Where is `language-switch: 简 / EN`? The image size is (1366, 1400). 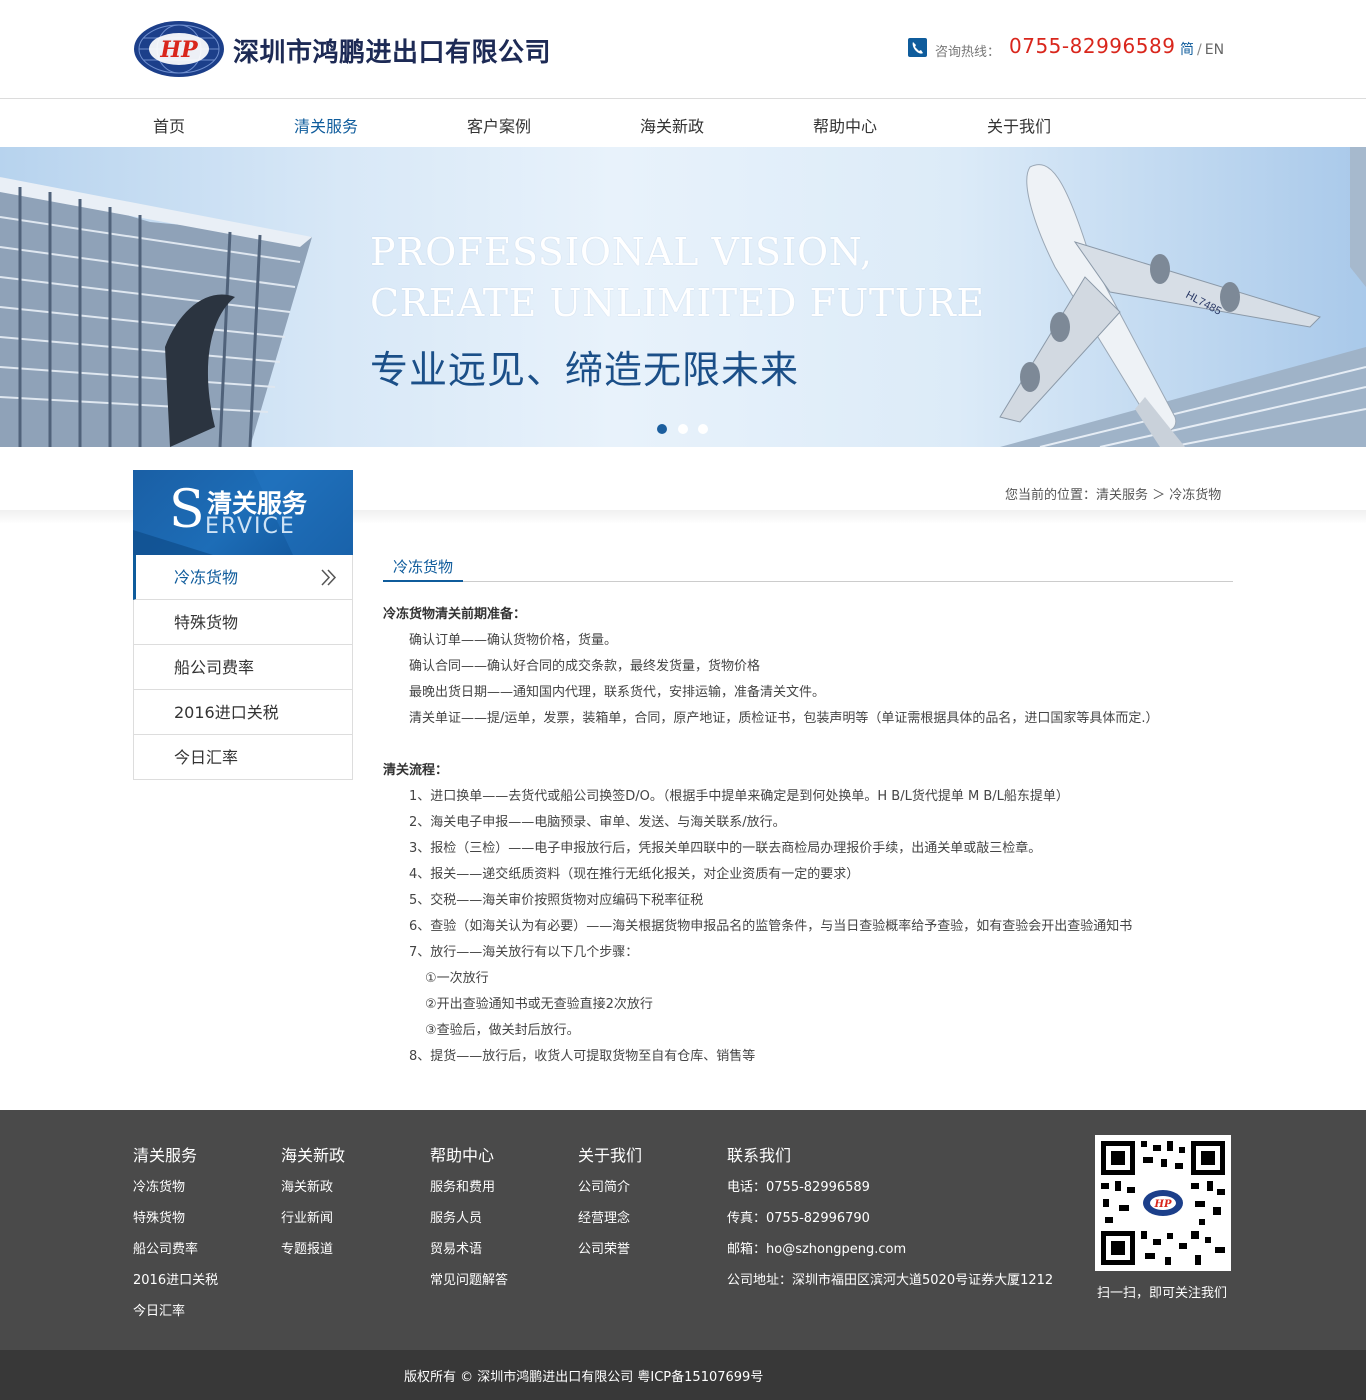 language-switch: 简 / EN is located at coordinates (1202, 49).